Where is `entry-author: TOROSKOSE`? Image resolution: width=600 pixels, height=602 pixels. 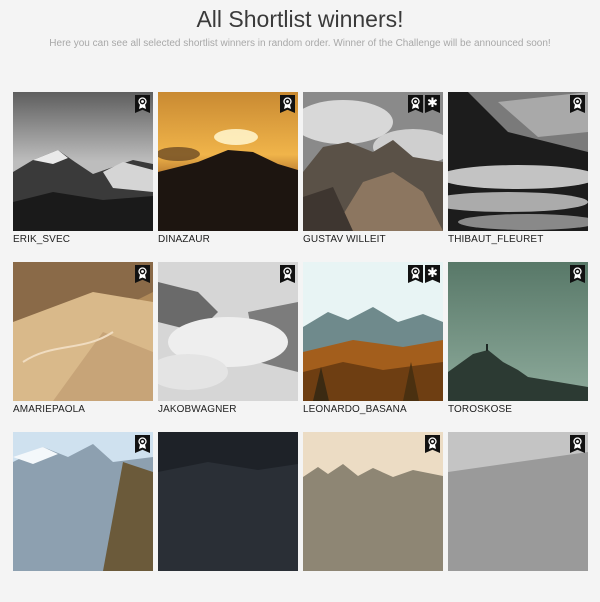
entry-author: TOROSKOSE is located at coordinates (480, 409).